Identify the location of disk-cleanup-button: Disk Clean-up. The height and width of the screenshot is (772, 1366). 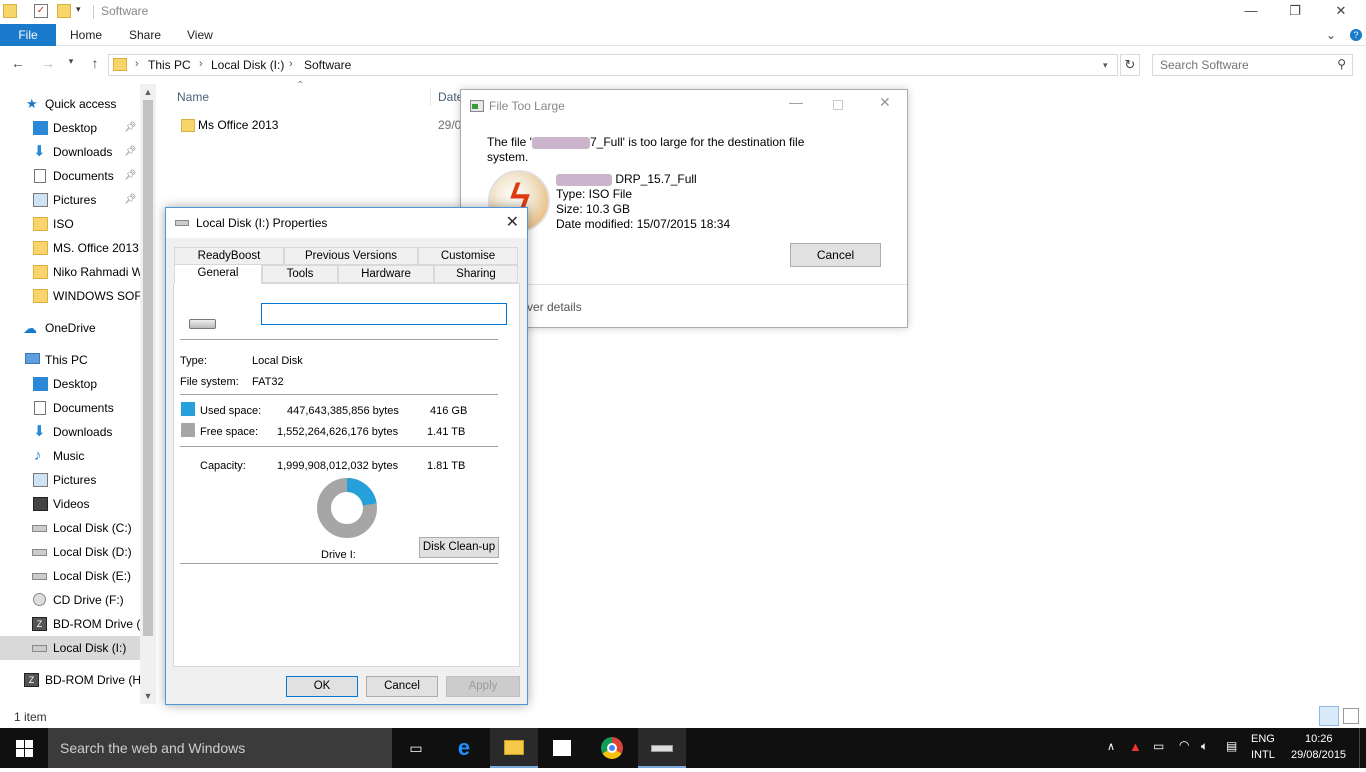
(459, 547).